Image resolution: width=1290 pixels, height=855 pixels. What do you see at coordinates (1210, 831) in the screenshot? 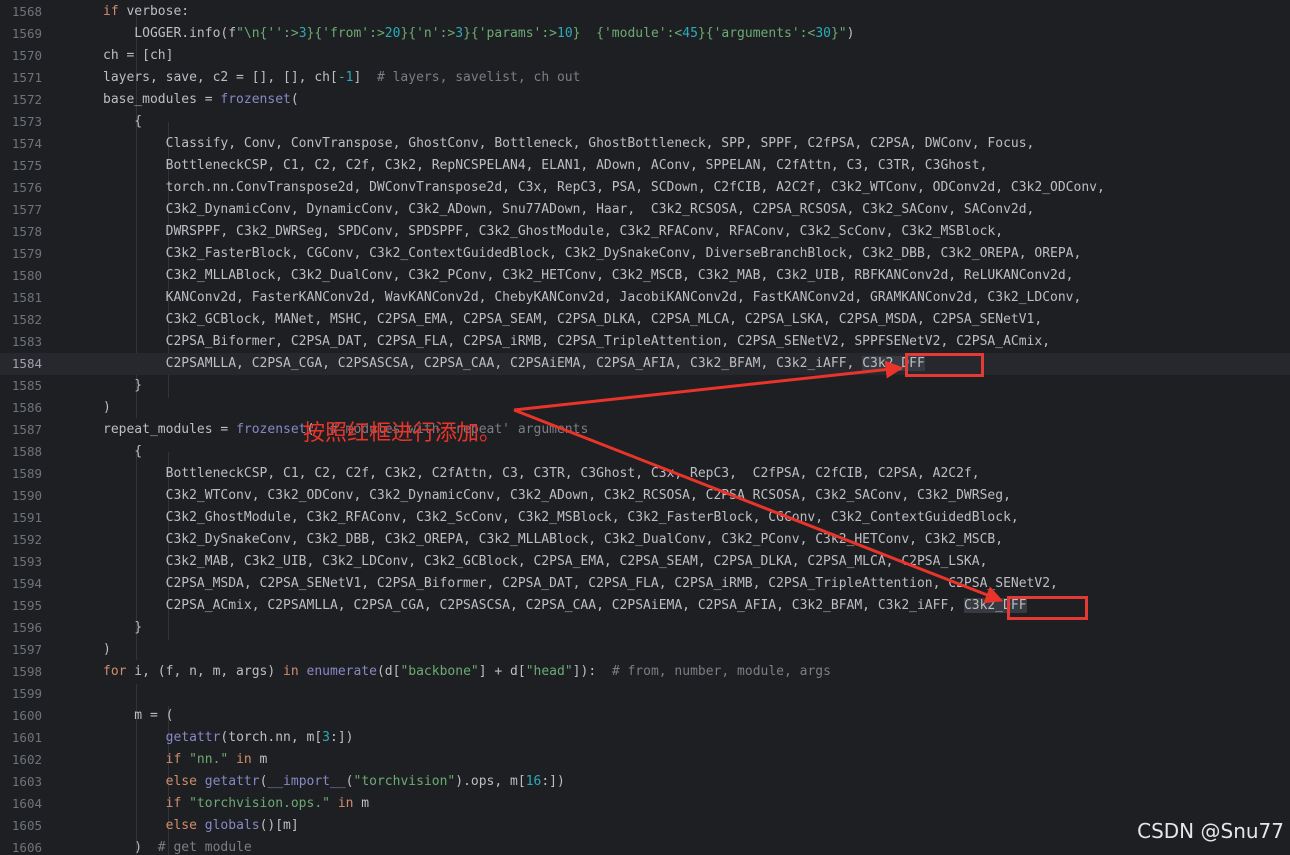
I see `watermark: CSDN @Snu77` at bounding box center [1210, 831].